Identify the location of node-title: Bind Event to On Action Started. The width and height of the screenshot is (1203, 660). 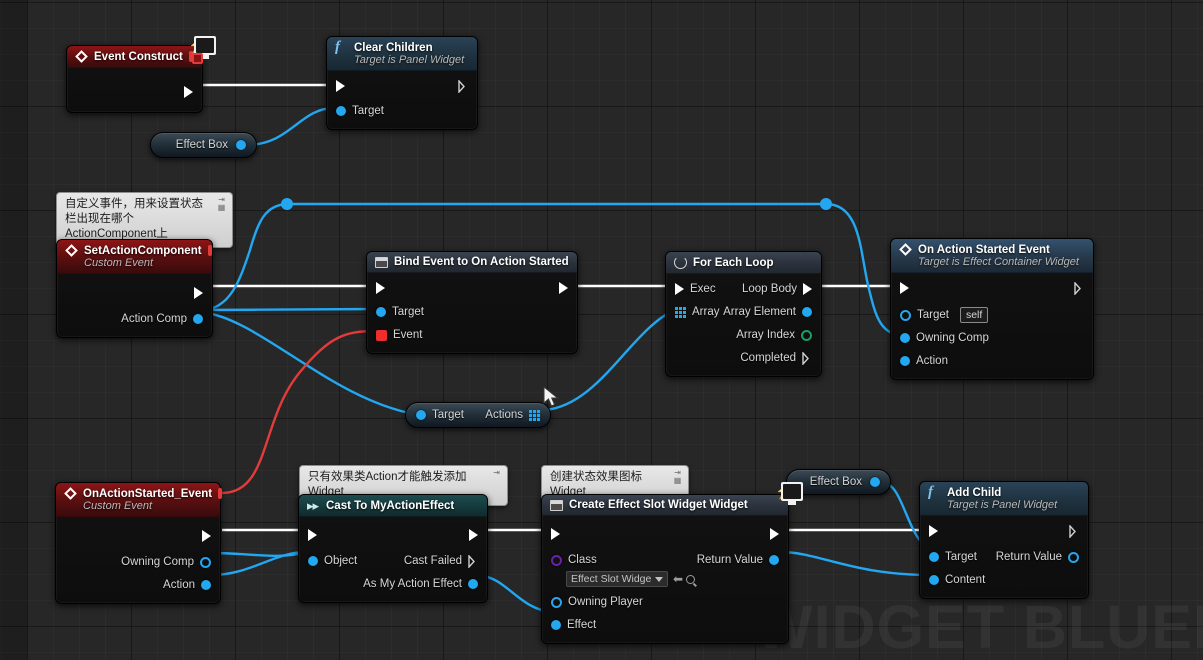
(481, 262).